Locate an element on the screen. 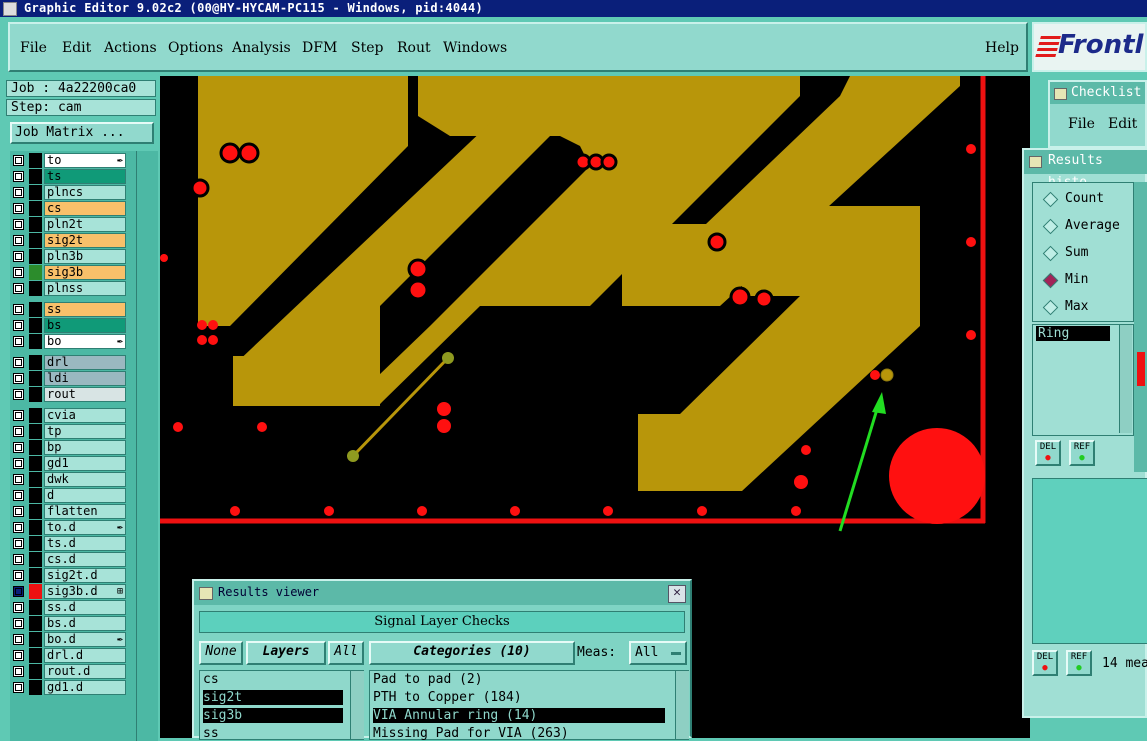  layer-row: tp is located at coordinates (72, 431).